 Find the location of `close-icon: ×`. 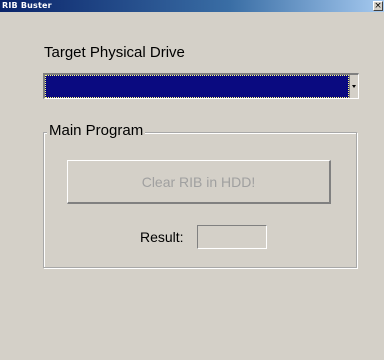

close-icon: × is located at coordinates (378, 6).